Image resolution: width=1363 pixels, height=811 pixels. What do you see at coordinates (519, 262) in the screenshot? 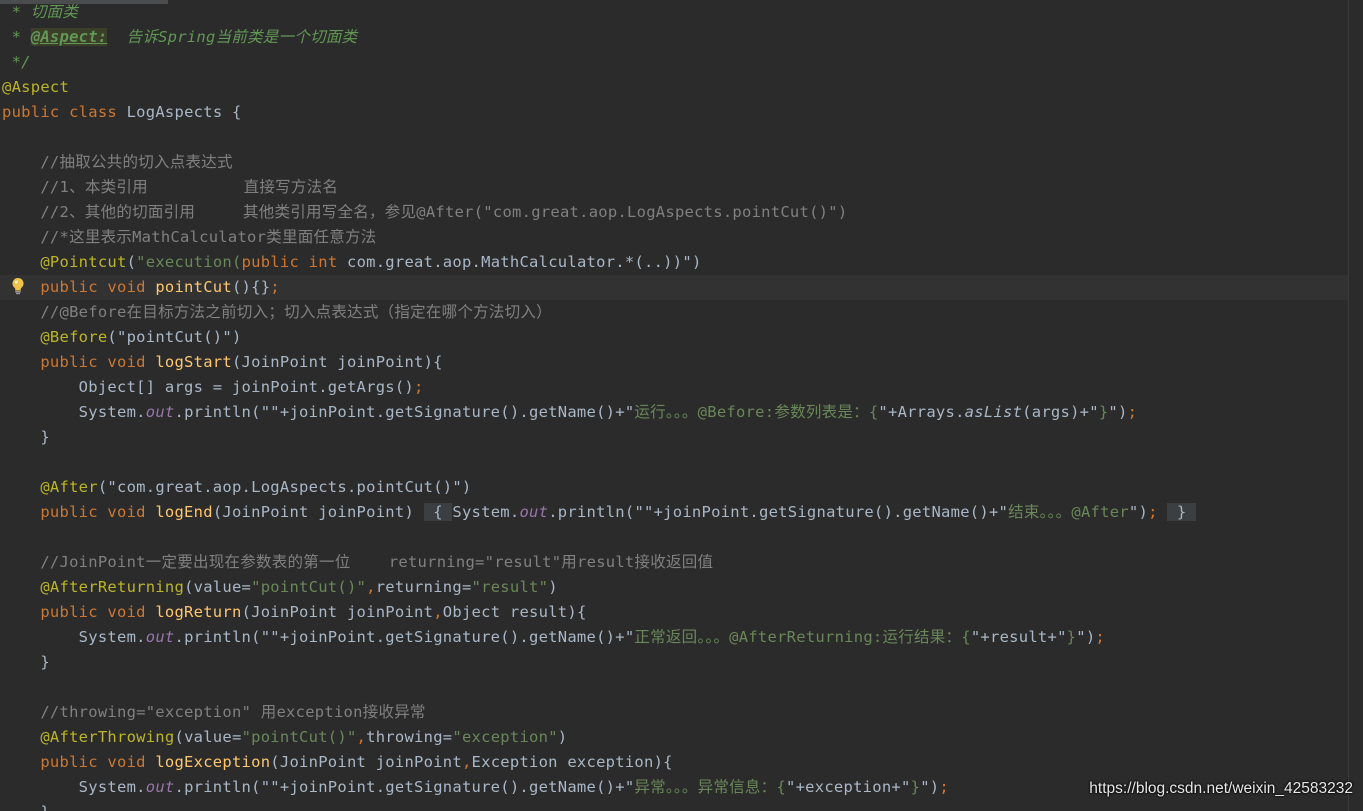
I see `code-token: com.great.aop.MathCalculator.*(..))"` at bounding box center [519, 262].